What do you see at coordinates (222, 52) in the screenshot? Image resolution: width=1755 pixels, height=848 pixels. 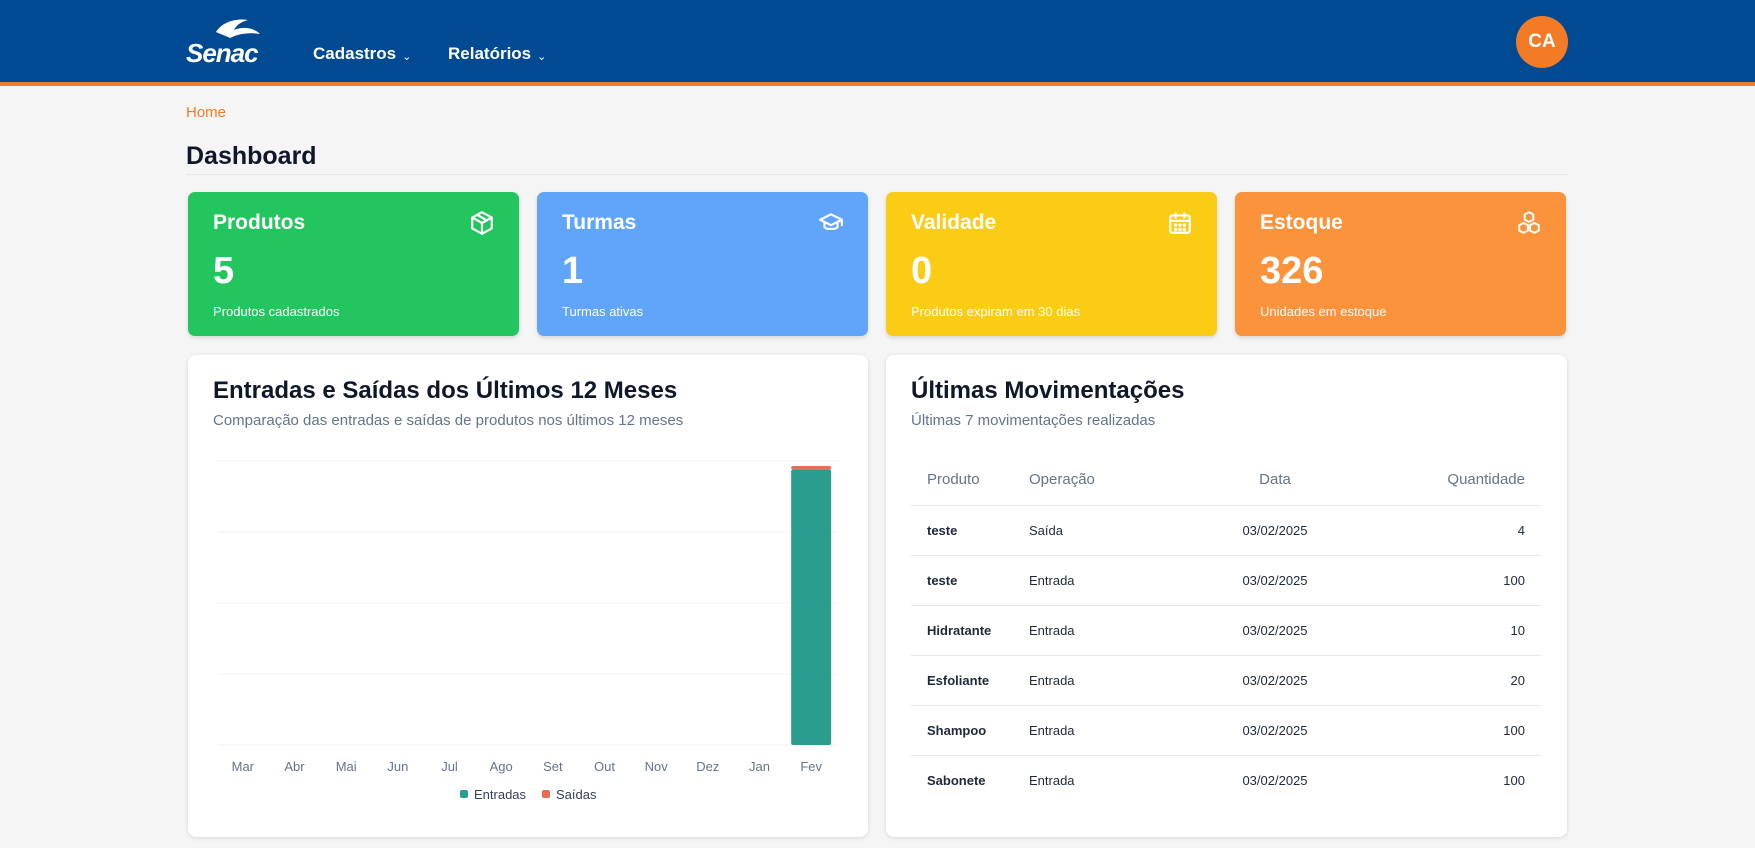 I see `svg-text: Senac` at bounding box center [222, 52].